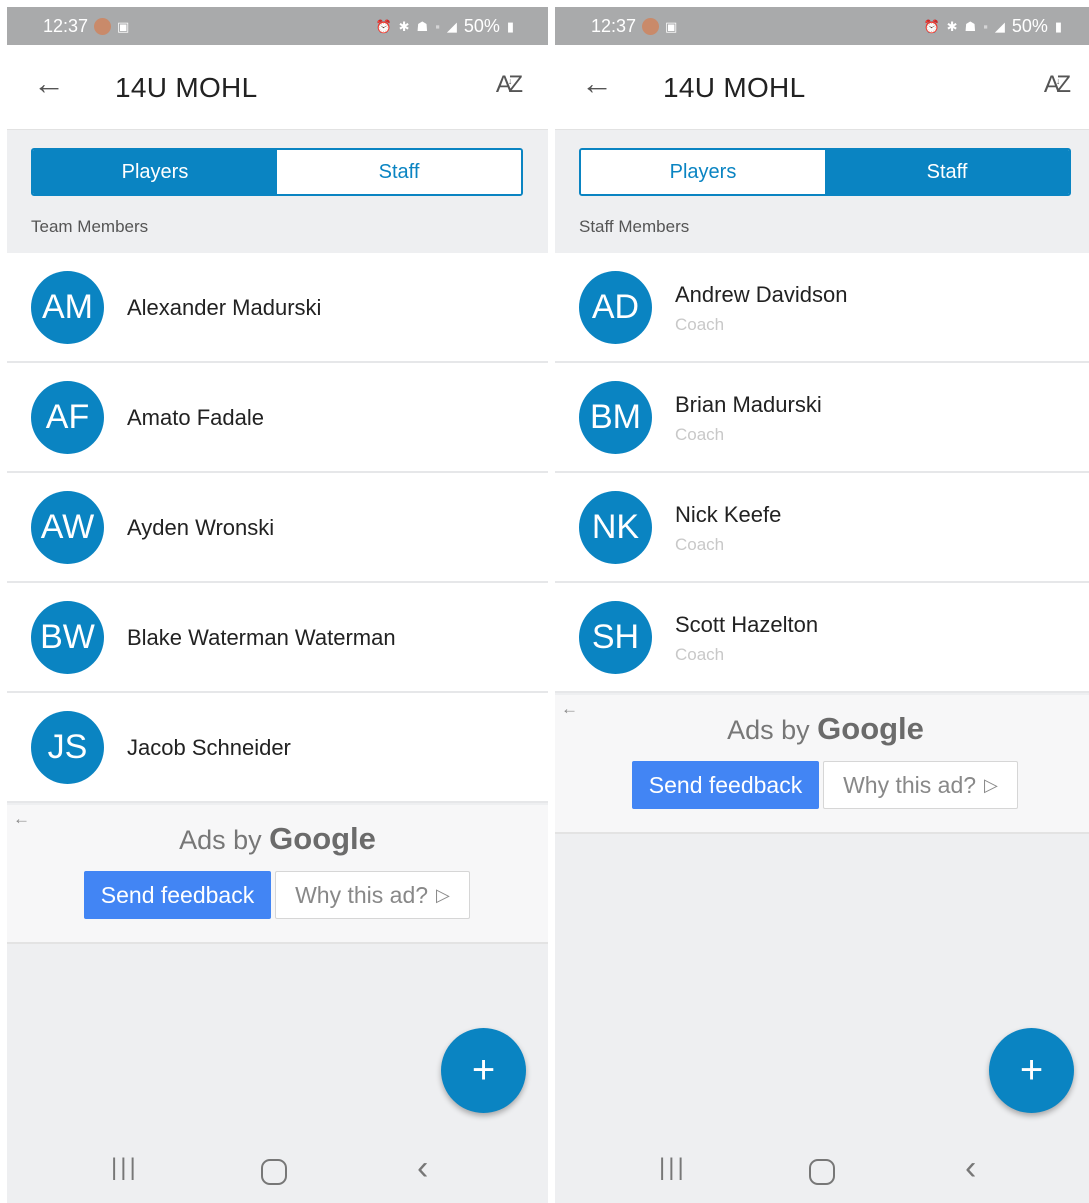 Image resolution: width=1089 pixels, height=1203 pixels. Describe the element at coordinates (195, 417) in the screenshot. I see `member-name: Amato Fadale` at that location.